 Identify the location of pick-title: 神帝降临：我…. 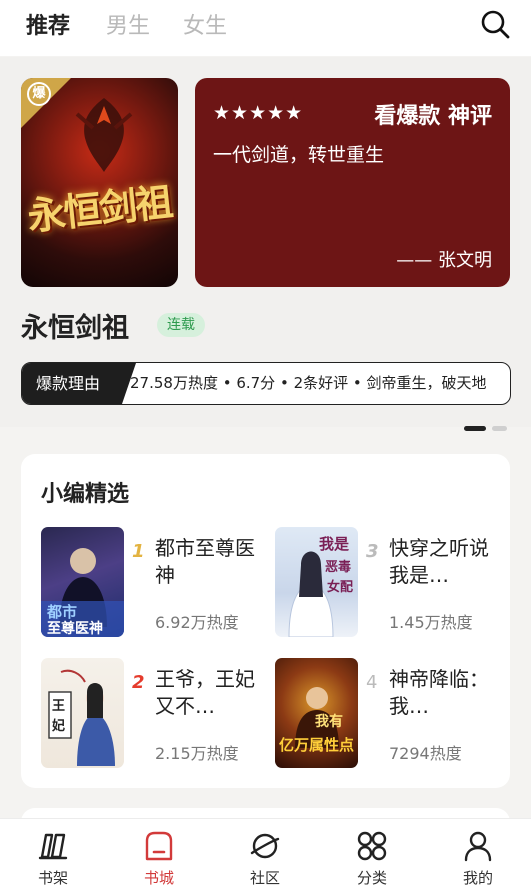
(439, 692).